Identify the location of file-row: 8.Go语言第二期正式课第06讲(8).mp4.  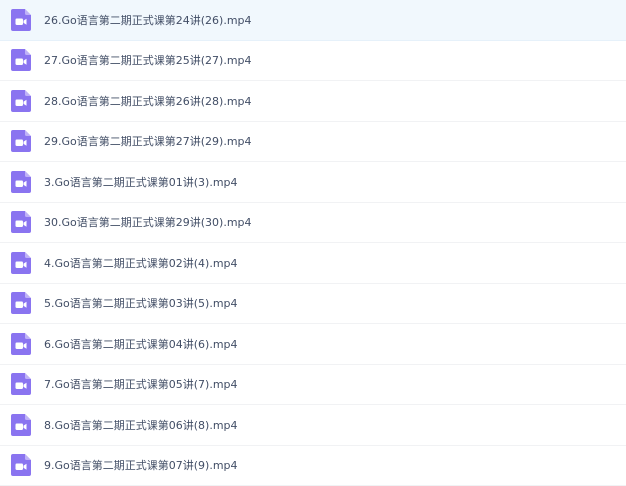
(313, 425).